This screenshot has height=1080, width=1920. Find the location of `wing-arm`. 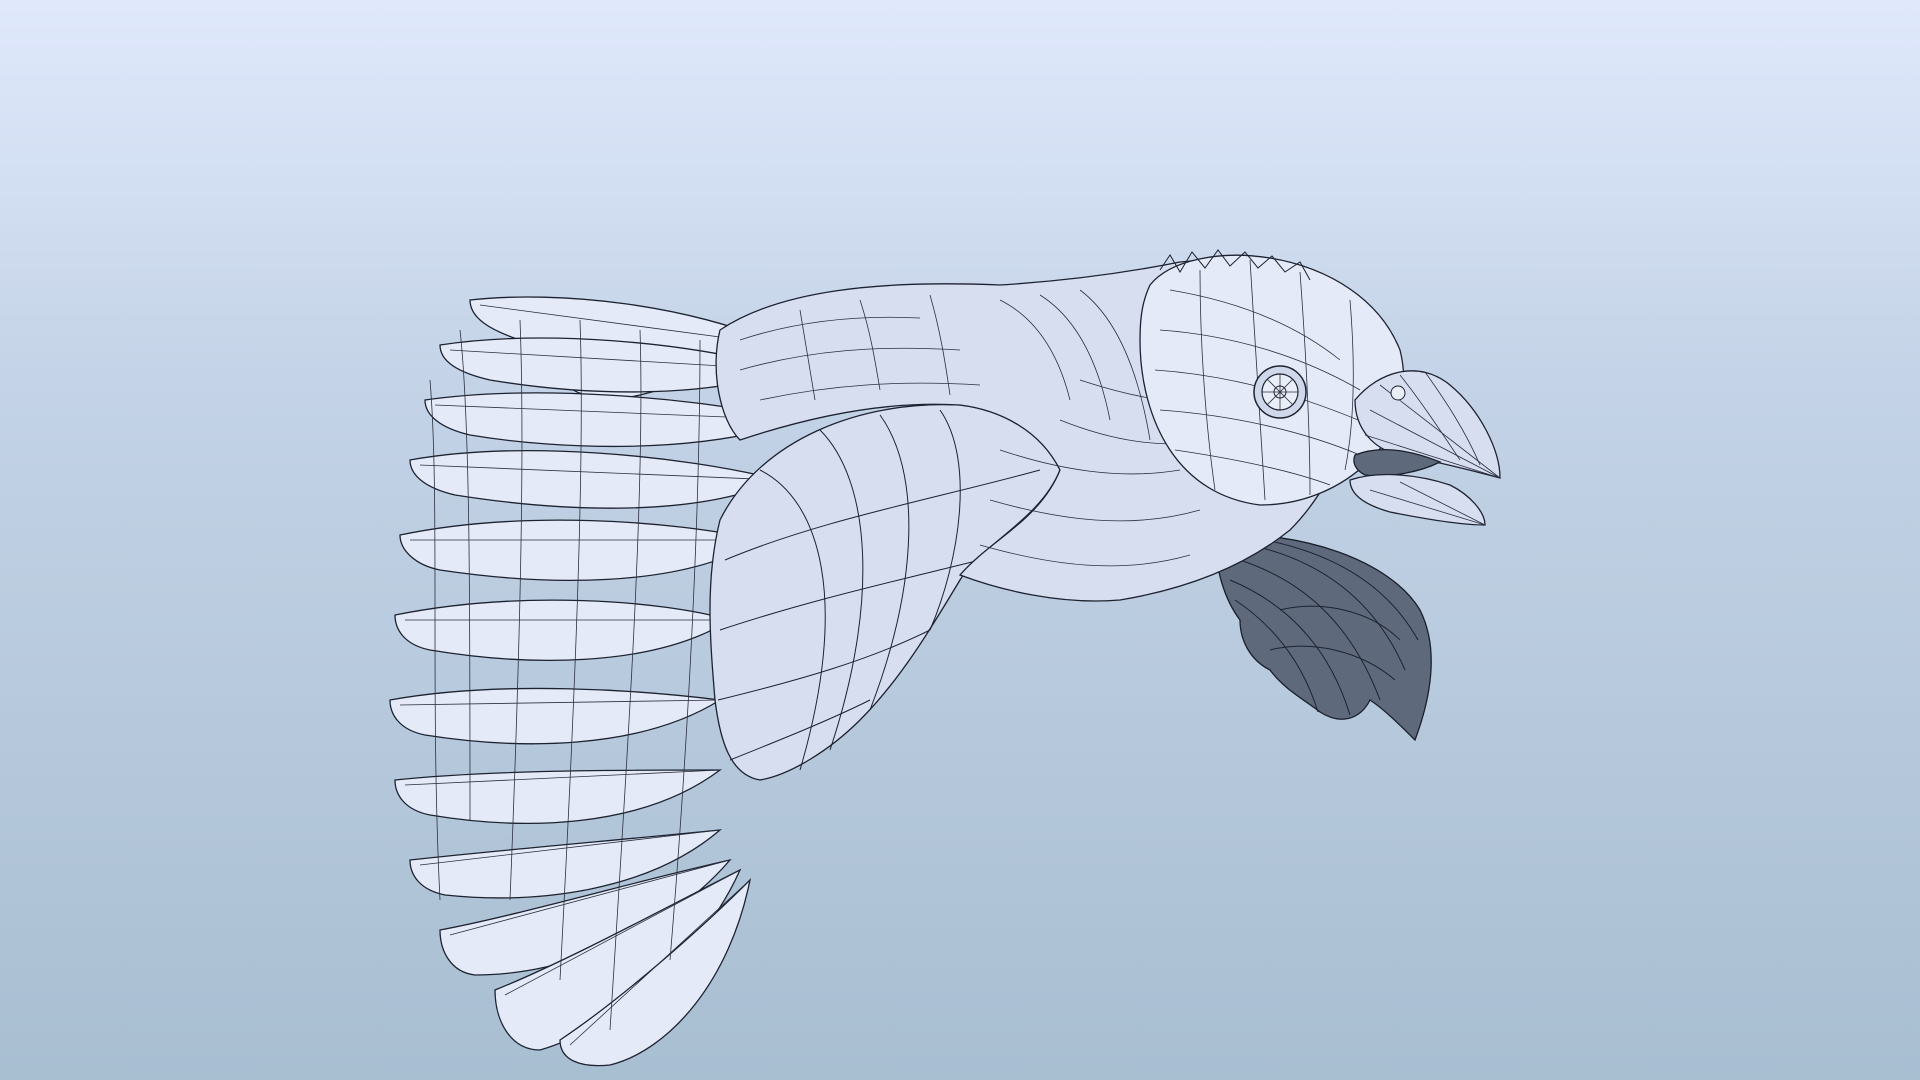

wing-arm is located at coordinates (885, 592).